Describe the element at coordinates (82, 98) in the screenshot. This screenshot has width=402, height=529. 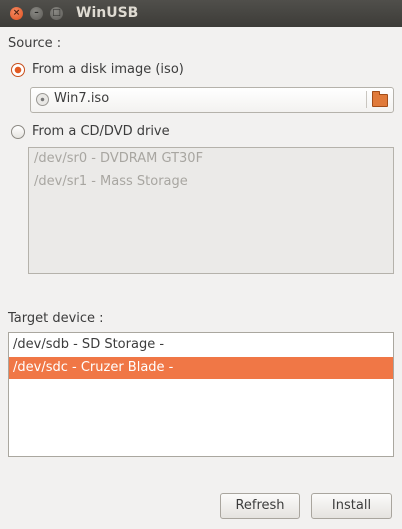
I see `iso-file-name: Win7.iso` at that location.